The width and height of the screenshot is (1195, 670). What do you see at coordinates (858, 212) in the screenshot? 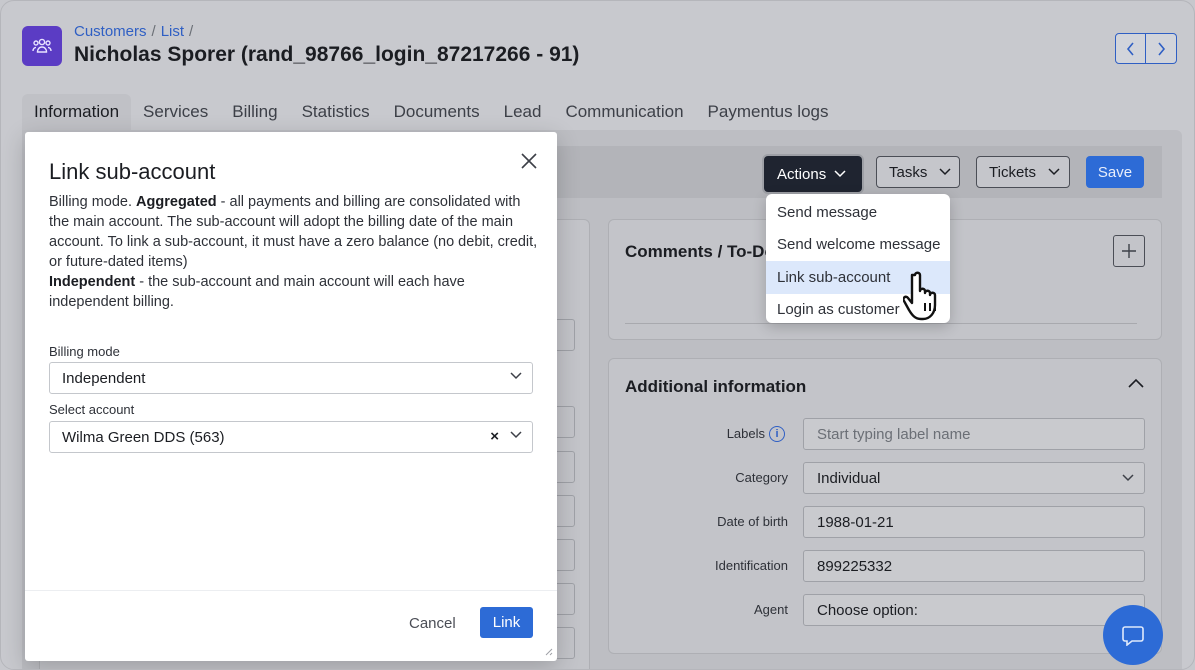
I see `menu-item-send-message: Send message` at bounding box center [858, 212].